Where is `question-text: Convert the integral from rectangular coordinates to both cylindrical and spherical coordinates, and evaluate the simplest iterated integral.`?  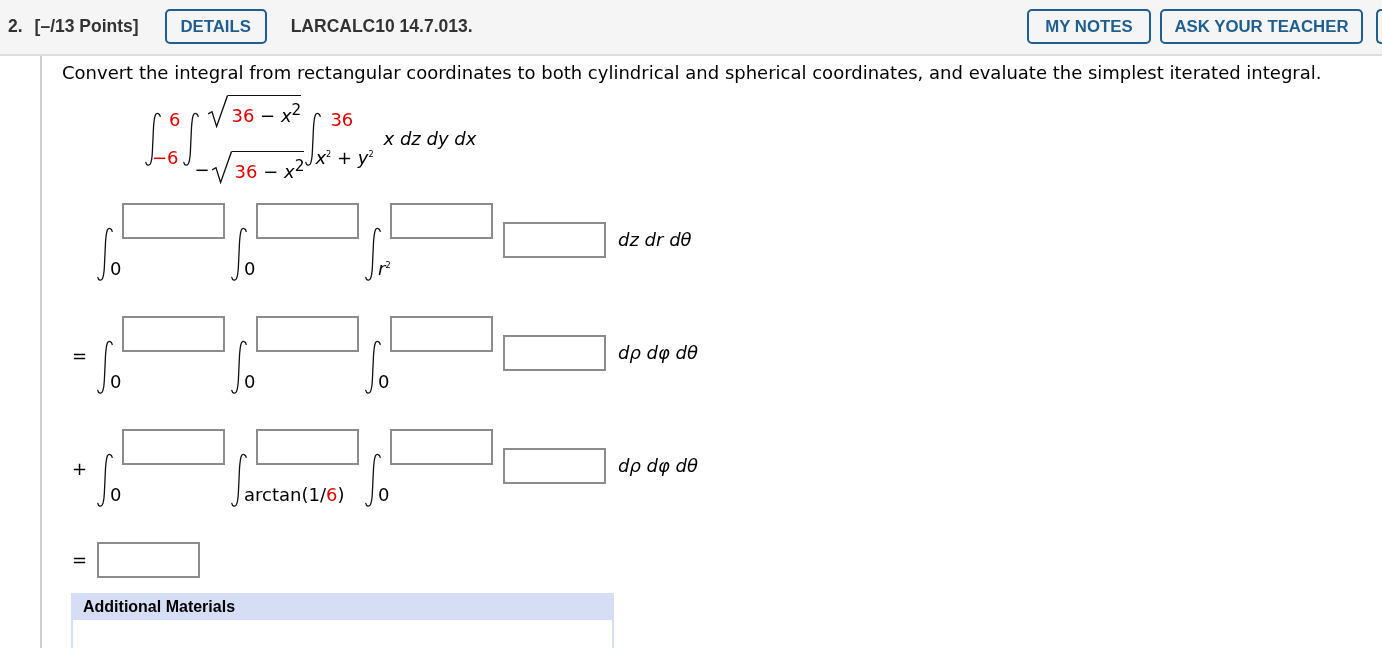
question-text: Convert the integral from rectangular coordinates to both cylindrical and spherical coordinates, and evaluate the simplest iterated integral. is located at coordinates (692, 72).